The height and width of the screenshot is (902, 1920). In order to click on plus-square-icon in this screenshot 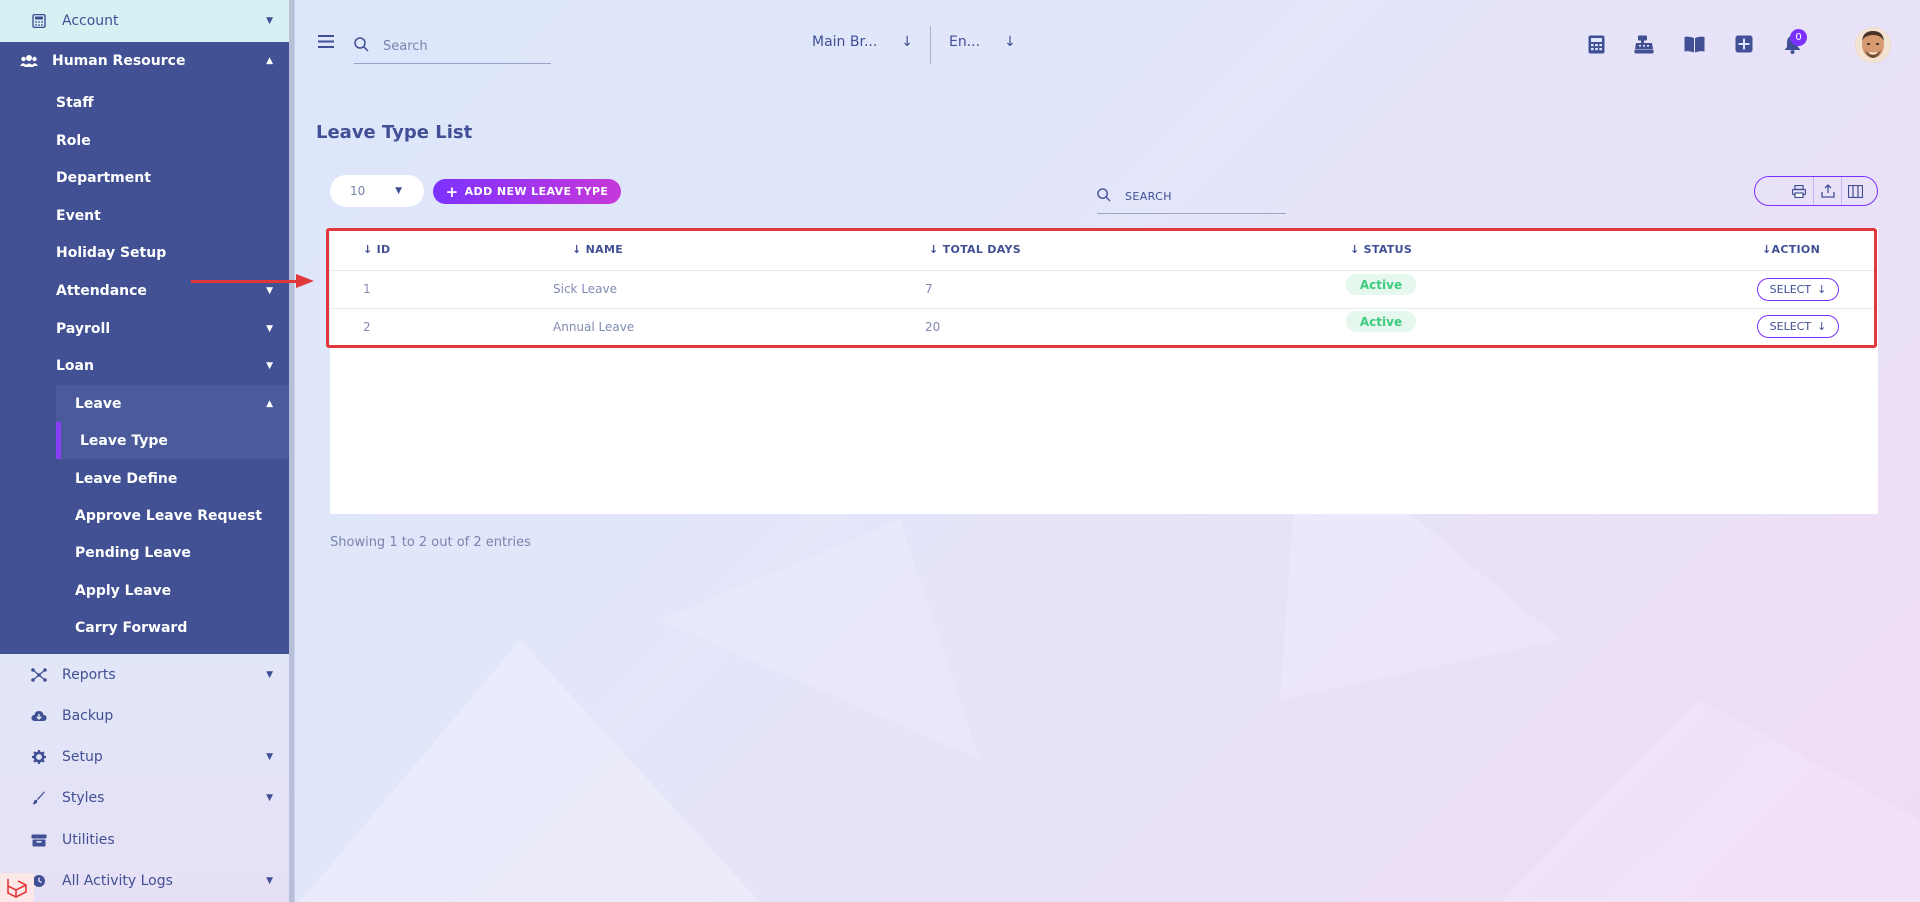, I will do `click(1744, 44)`.